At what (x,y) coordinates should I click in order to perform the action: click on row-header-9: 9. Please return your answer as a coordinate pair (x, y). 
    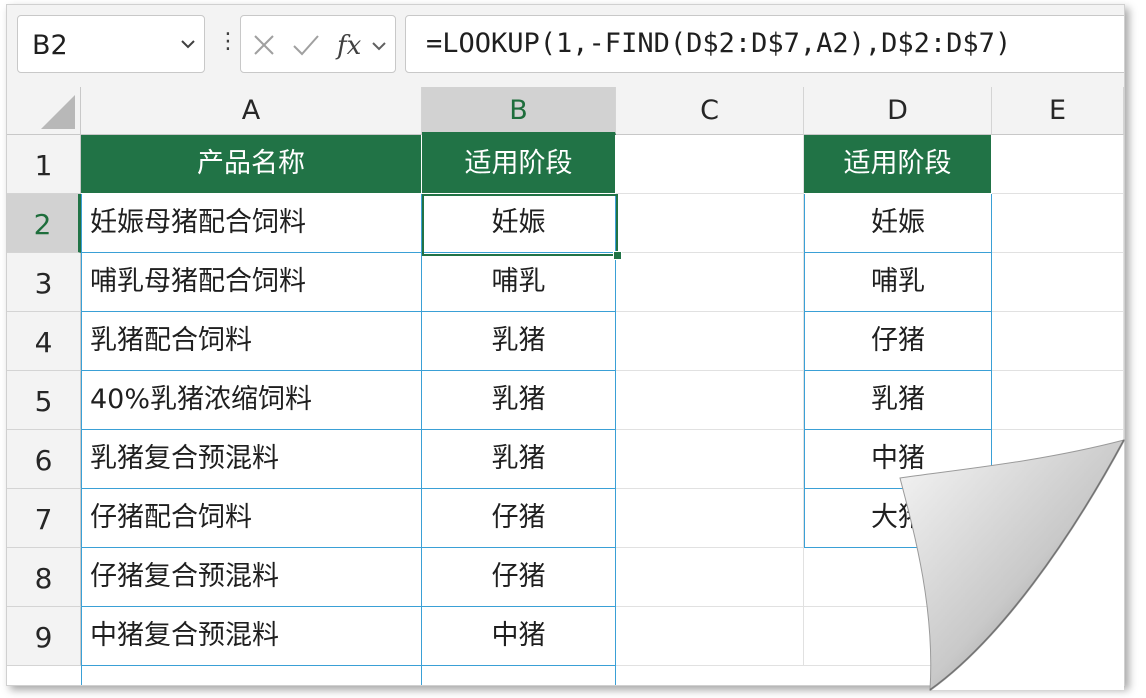
    Looking at the image, I should click on (44, 636).